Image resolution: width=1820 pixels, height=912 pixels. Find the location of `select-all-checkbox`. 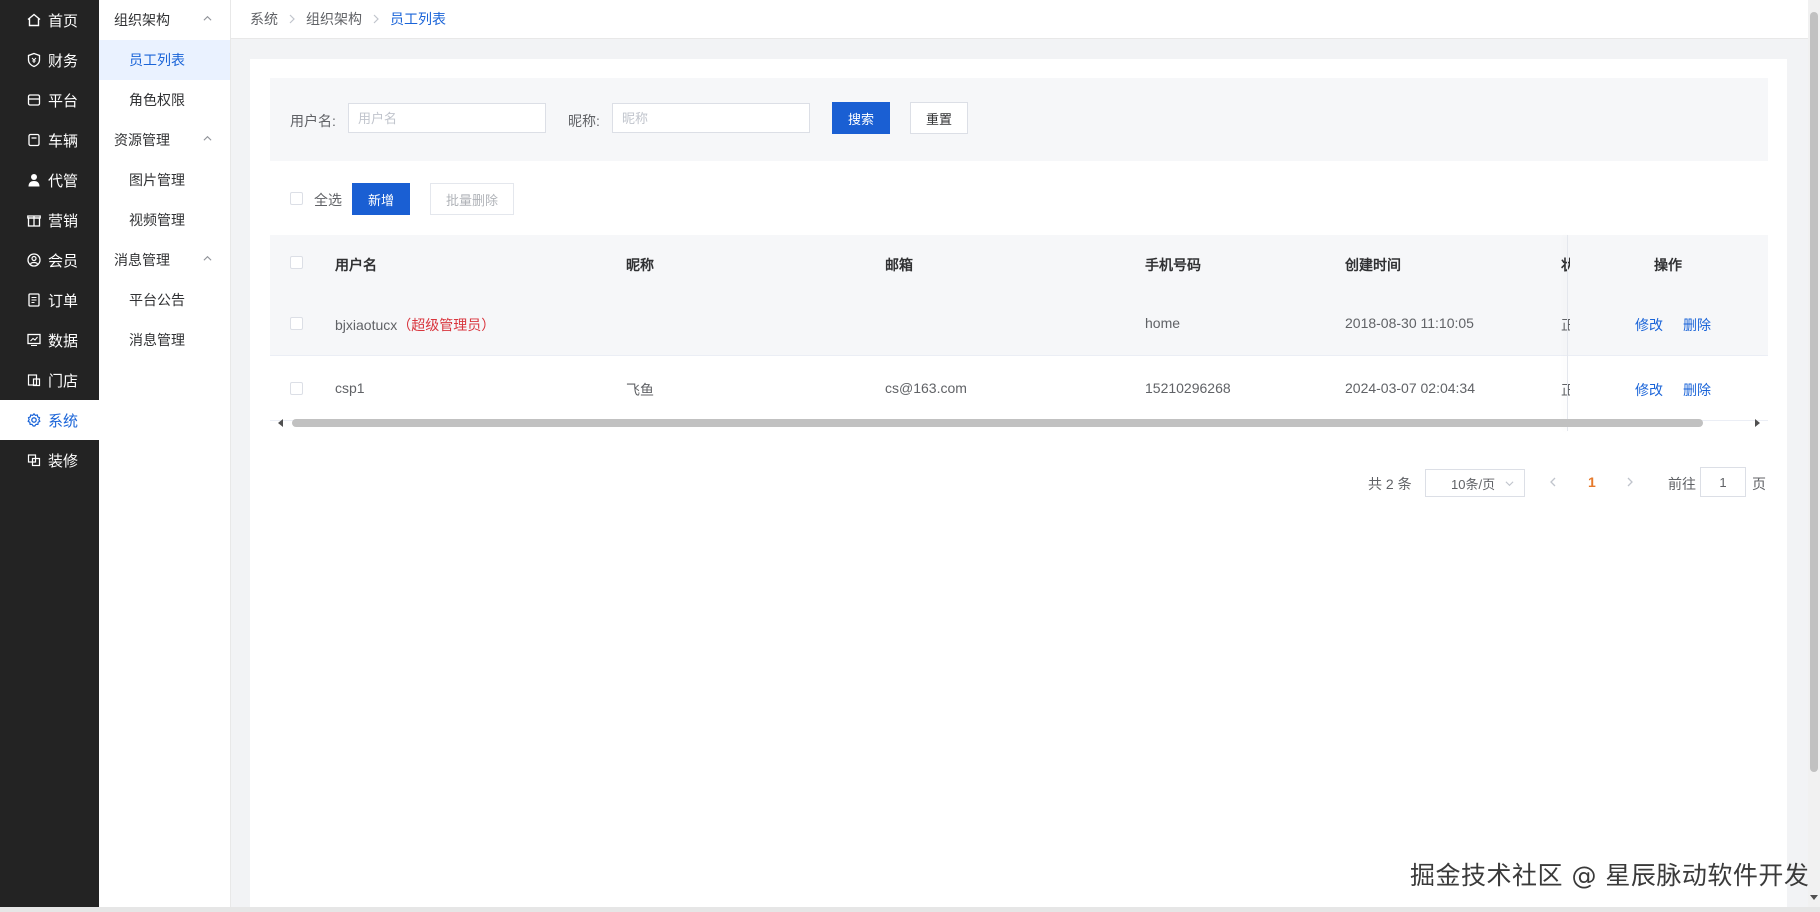

select-all-checkbox is located at coordinates (296, 198).